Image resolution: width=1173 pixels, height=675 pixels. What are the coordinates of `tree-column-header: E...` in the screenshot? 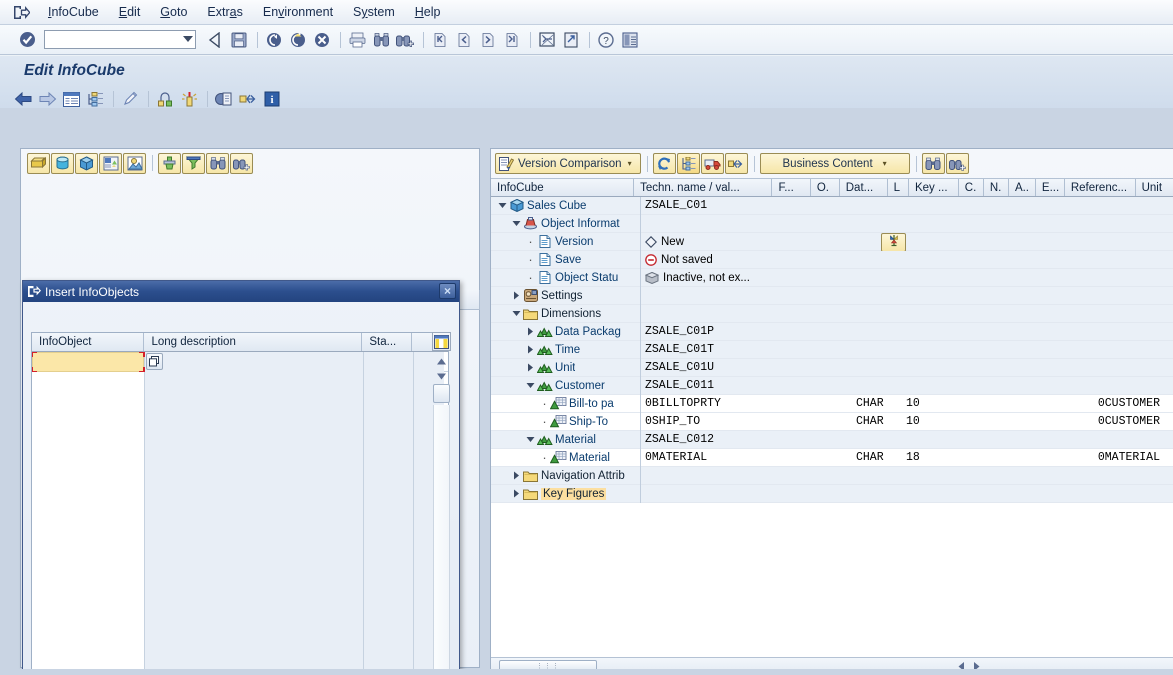 It's located at (1050, 187).